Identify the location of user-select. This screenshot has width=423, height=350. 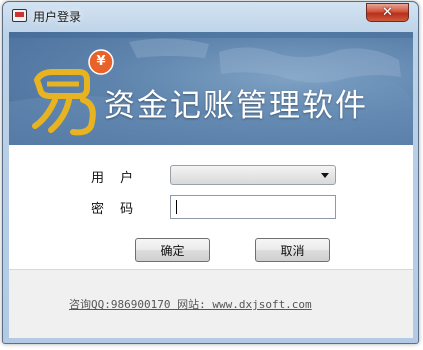
(253, 175).